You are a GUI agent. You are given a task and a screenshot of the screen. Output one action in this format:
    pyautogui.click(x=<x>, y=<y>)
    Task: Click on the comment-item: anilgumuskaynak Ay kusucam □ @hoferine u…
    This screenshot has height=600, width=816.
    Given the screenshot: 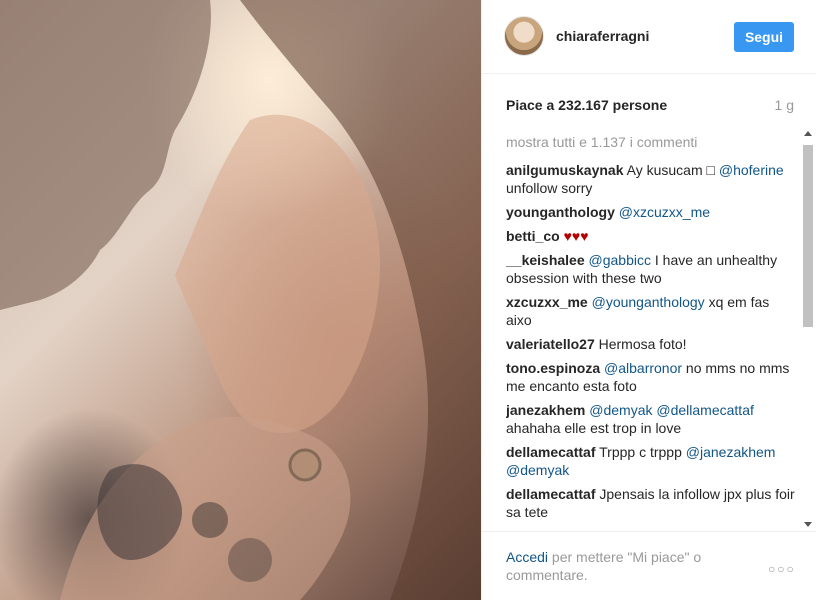 What is the action you would take?
    pyautogui.click(x=651, y=179)
    